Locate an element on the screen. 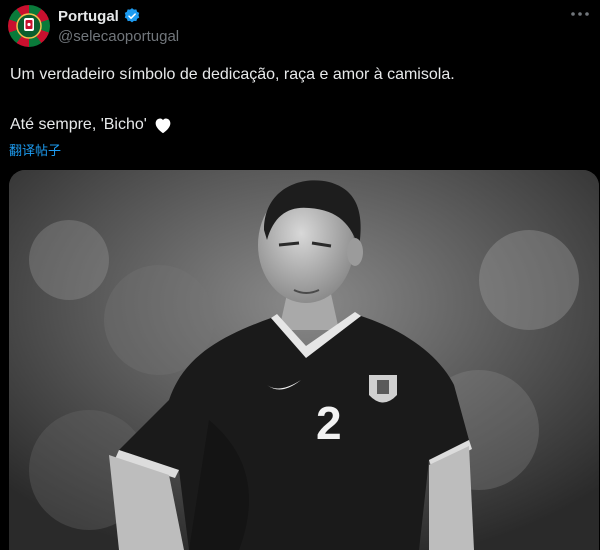 This screenshot has height=550, width=600. tweet-line-2-row: Até sempre, 'Bicho' is located at coordinates (91, 124).